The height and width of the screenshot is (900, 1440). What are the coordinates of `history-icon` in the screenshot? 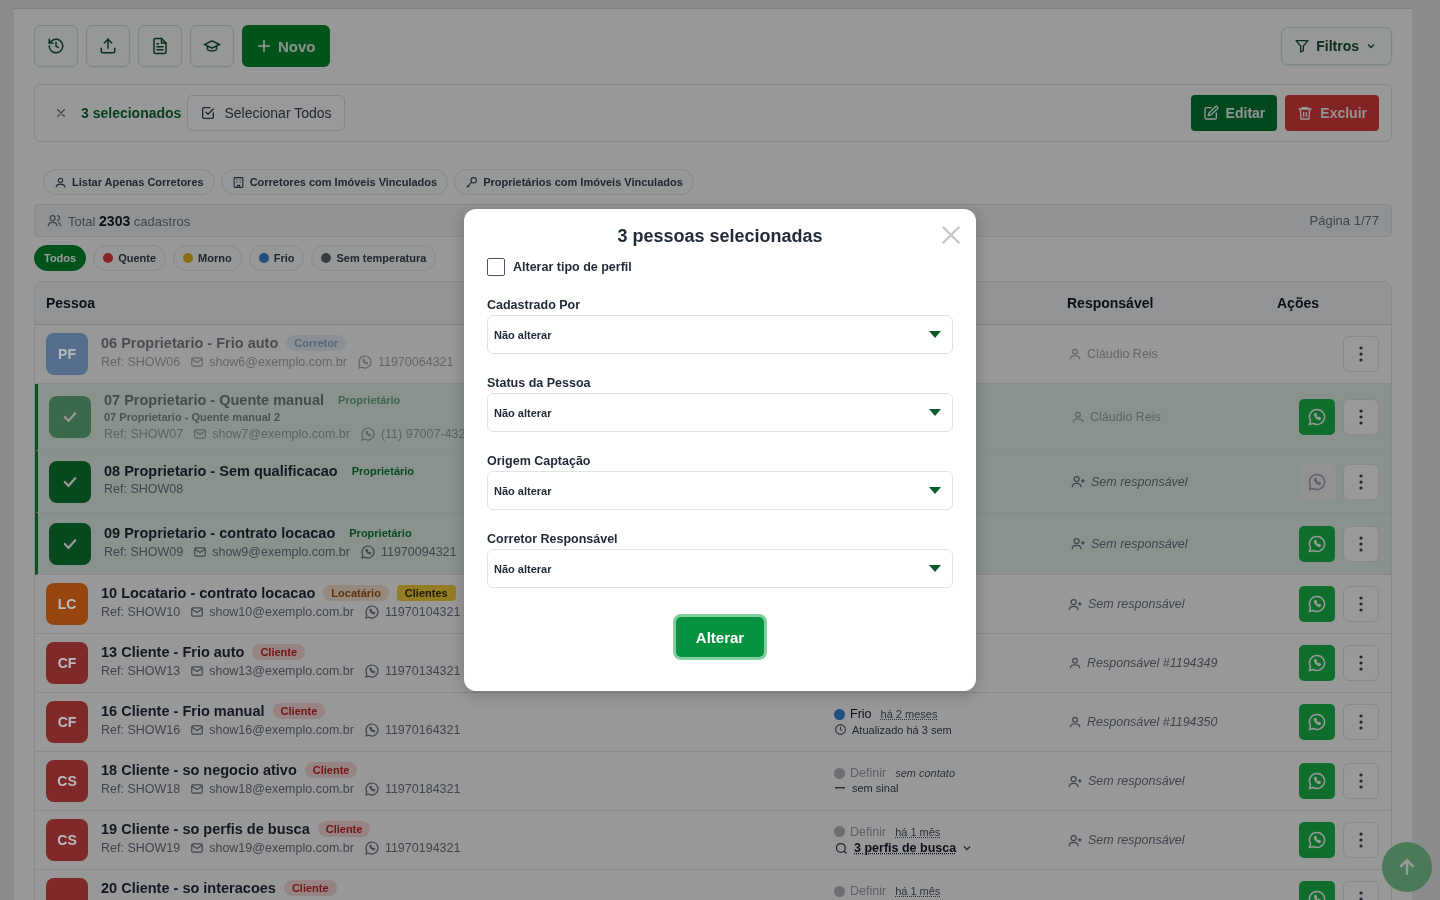 It's located at (56, 46).